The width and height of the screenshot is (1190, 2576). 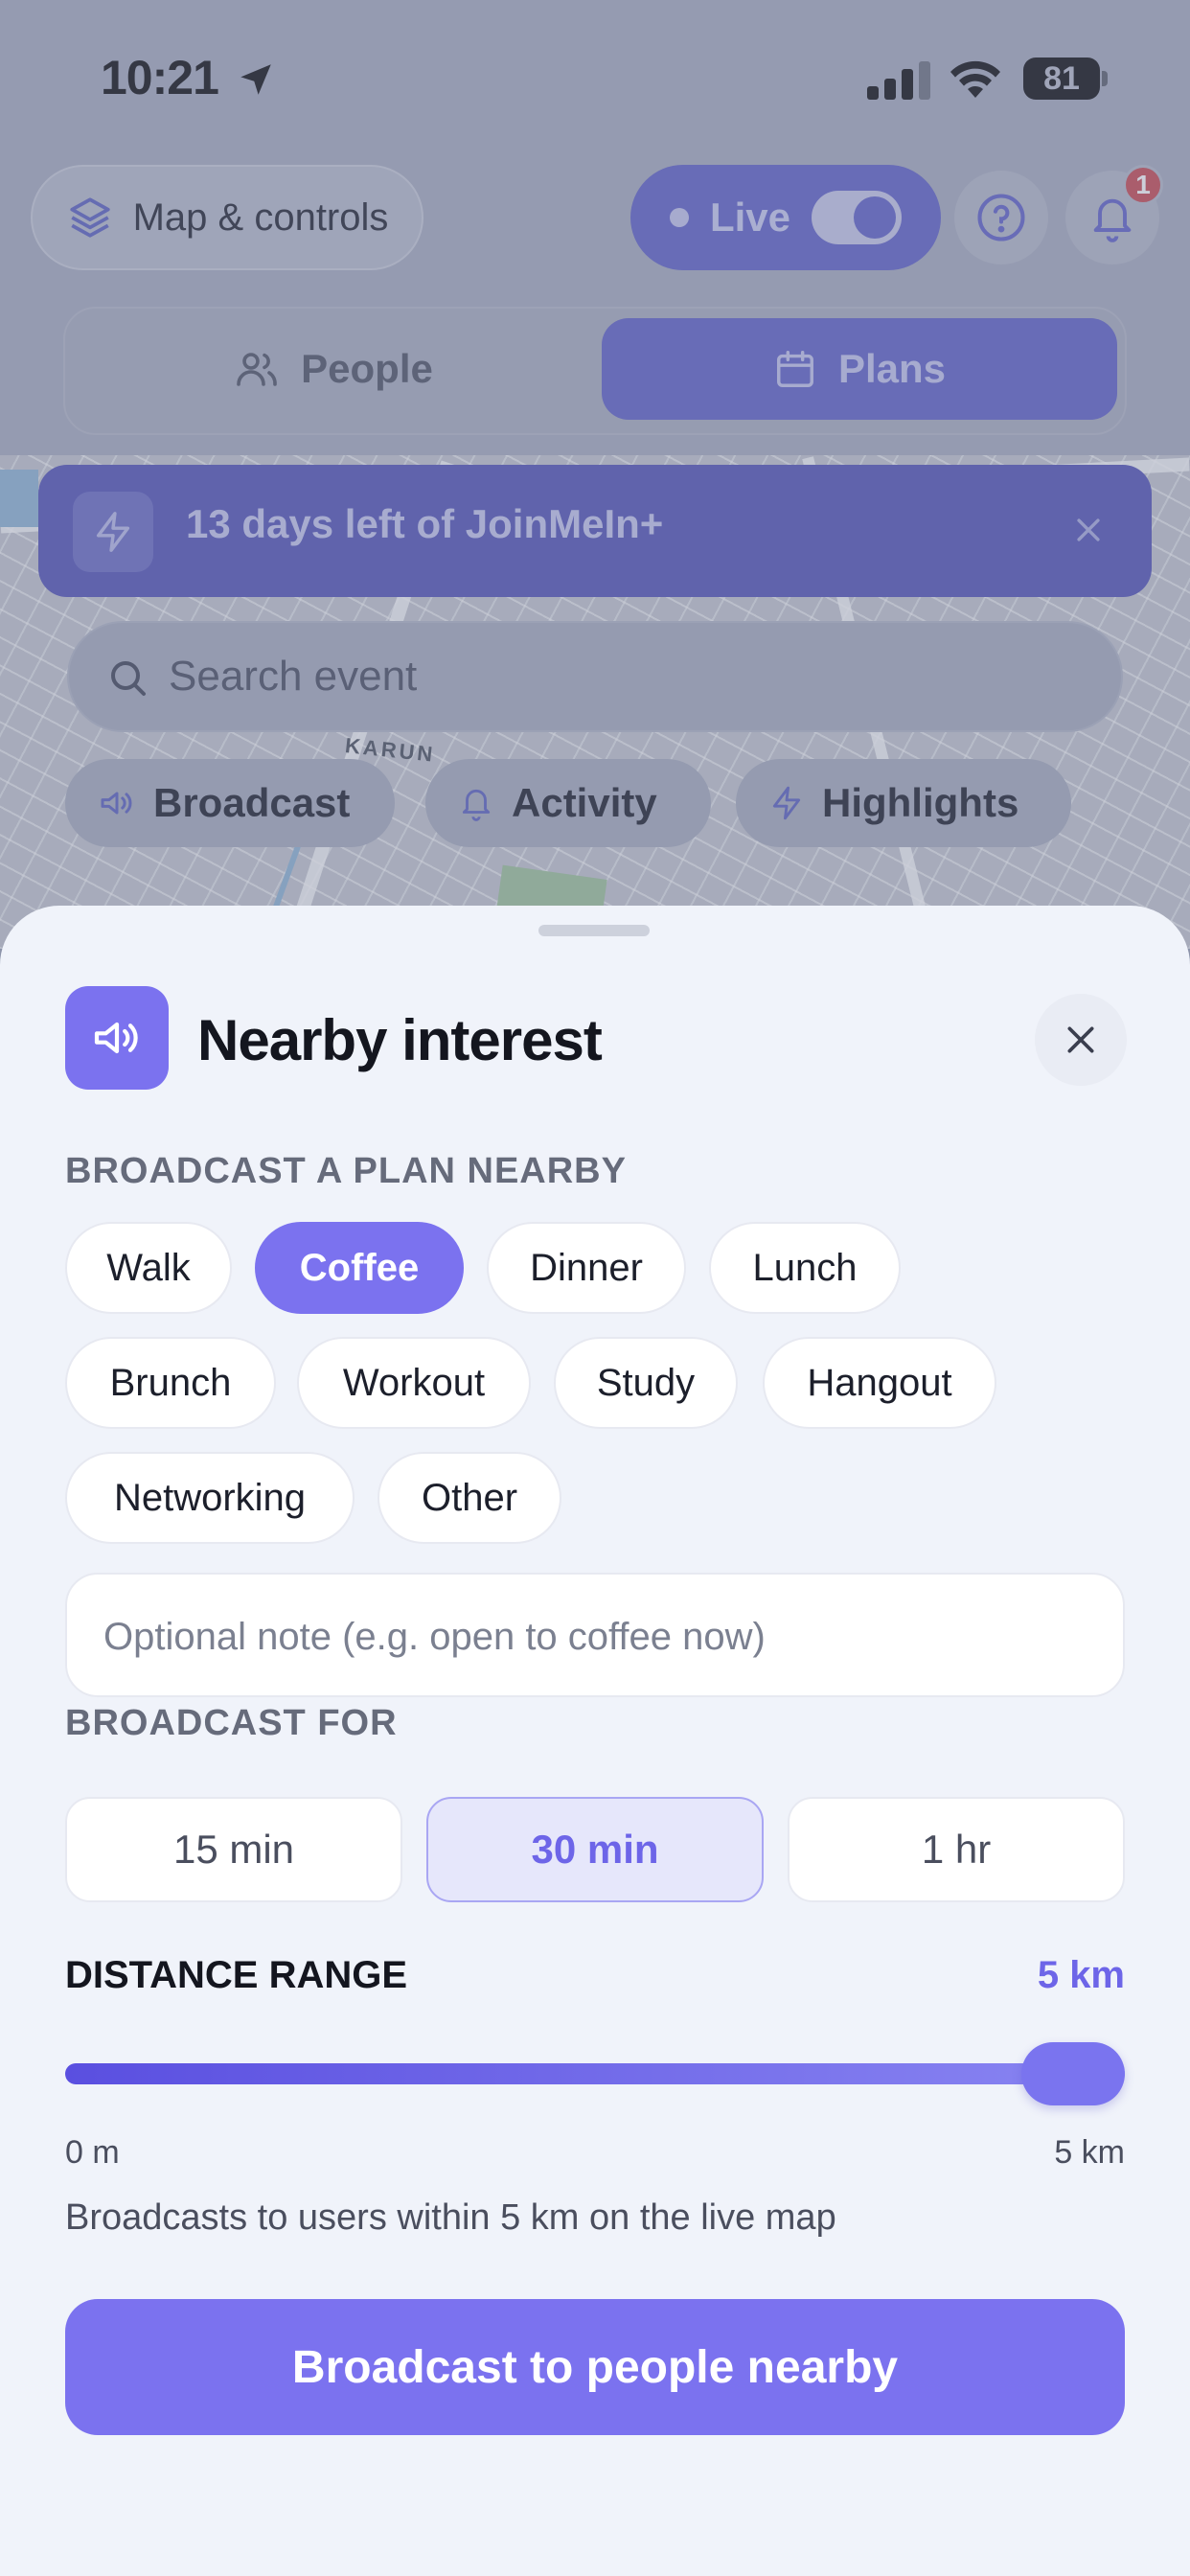 I want to click on activity-chip-label: Activity, so click(x=585, y=802).